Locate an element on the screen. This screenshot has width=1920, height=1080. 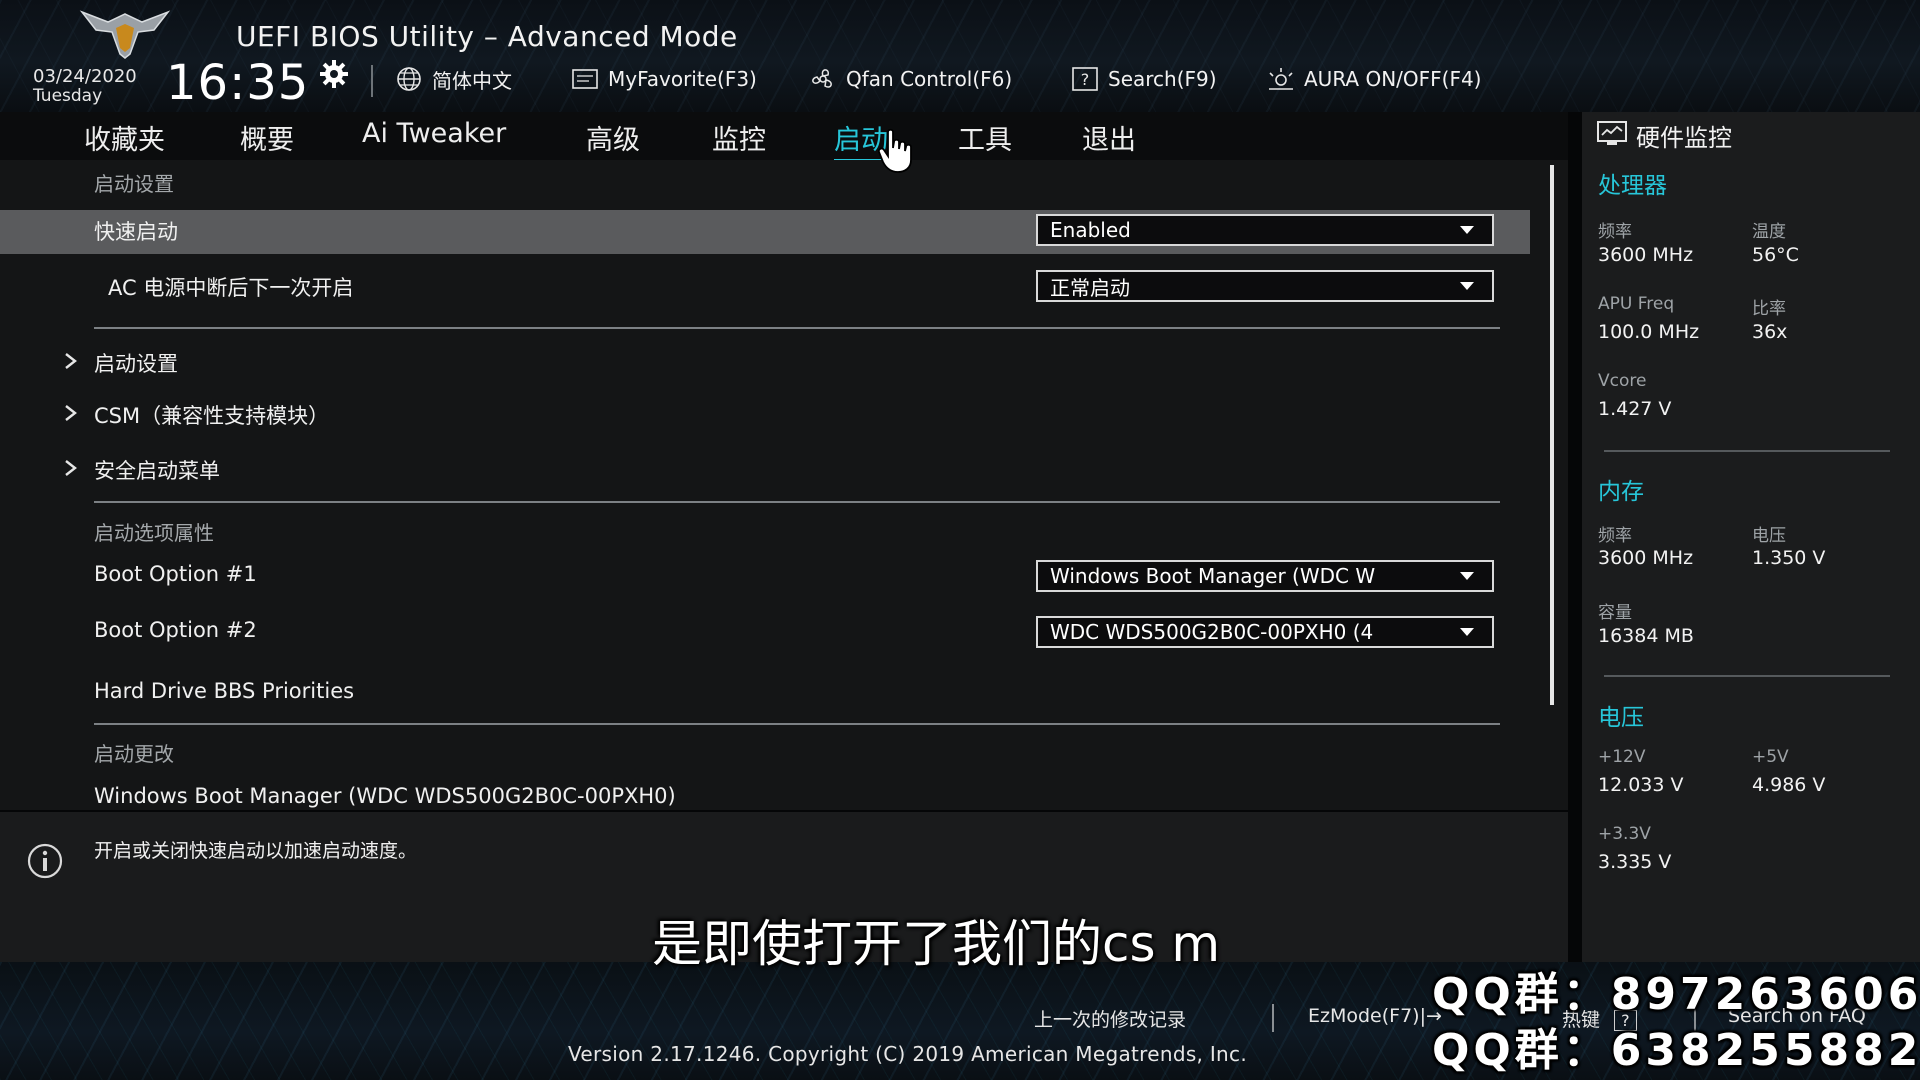
last-modified-button: 上一次的修改记录 is located at coordinates (1110, 1018).